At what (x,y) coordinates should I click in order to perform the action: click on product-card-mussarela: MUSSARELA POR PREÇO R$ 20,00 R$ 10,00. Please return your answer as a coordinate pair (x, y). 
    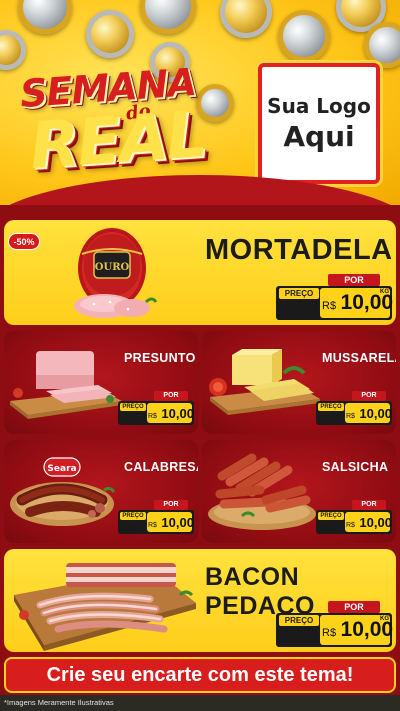
    Looking at the image, I should click on (299, 382).